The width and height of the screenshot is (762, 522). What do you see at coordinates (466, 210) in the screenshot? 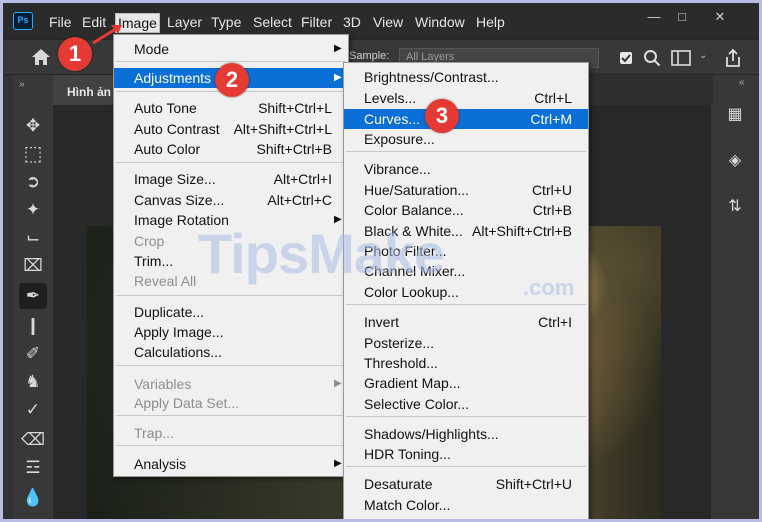
I see `adjustments-menu-item-color-balance: Color Balance... Ctrl+B` at bounding box center [466, 210].